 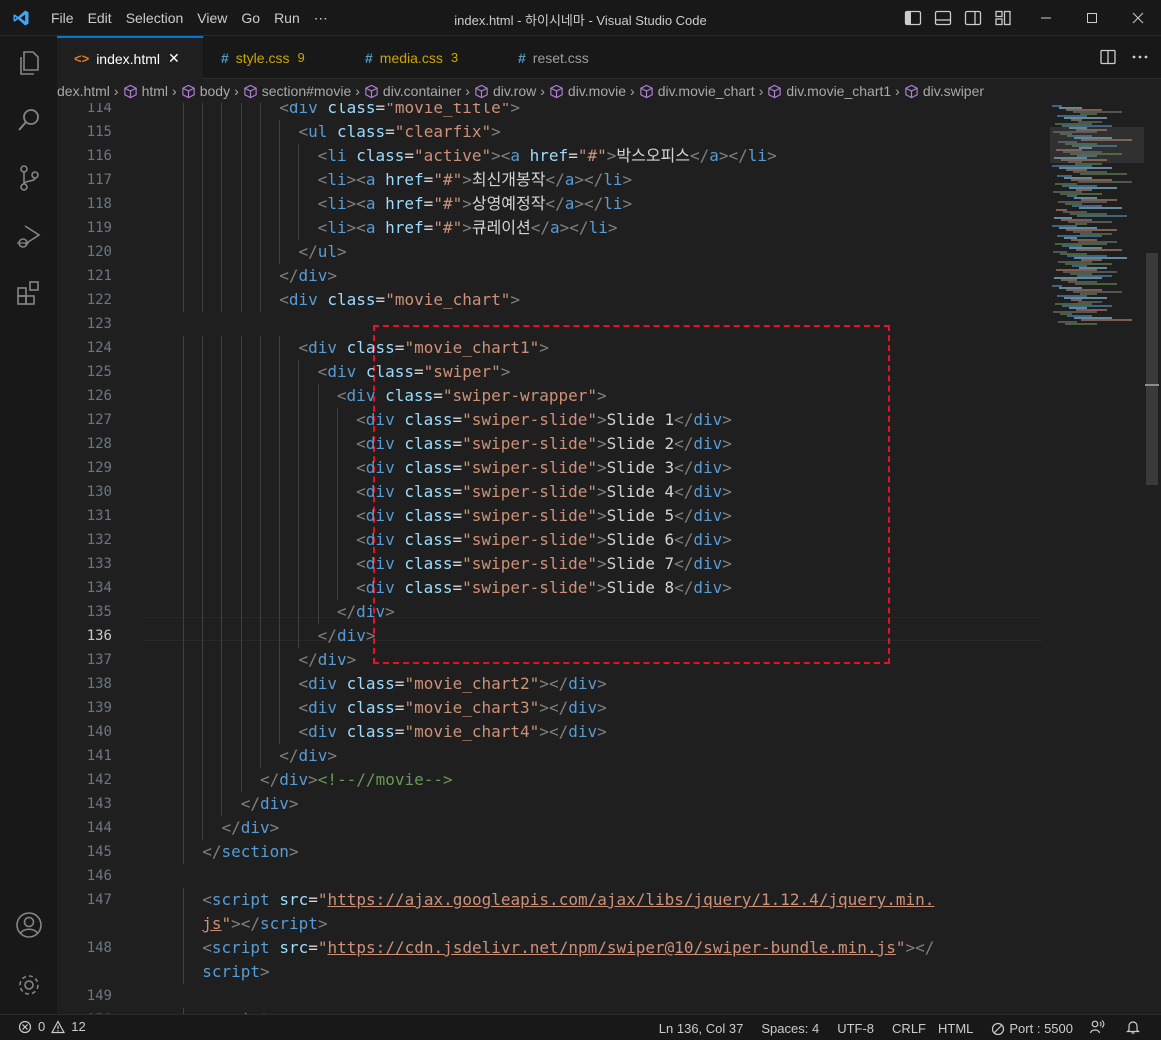 What do you see at coordinates (42, 1026) in the screenshot?
I see `error-count: 0` at bounding box center [42, 1026].